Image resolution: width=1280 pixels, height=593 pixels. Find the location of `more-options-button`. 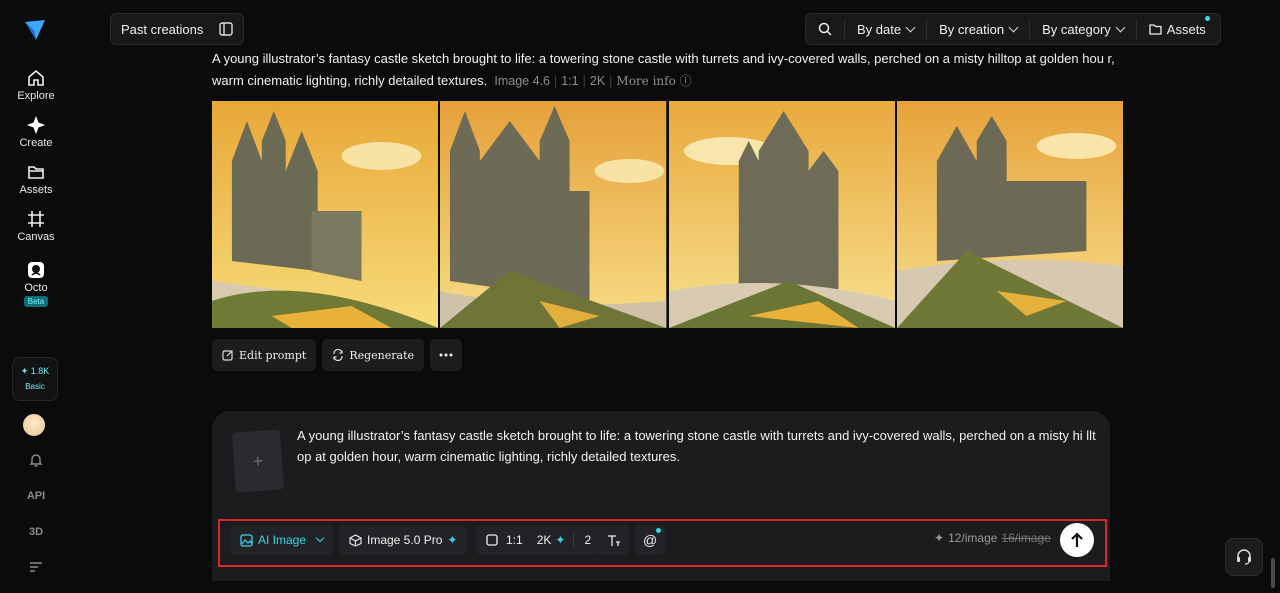

more-options-button is located at coordinates (446, 355).